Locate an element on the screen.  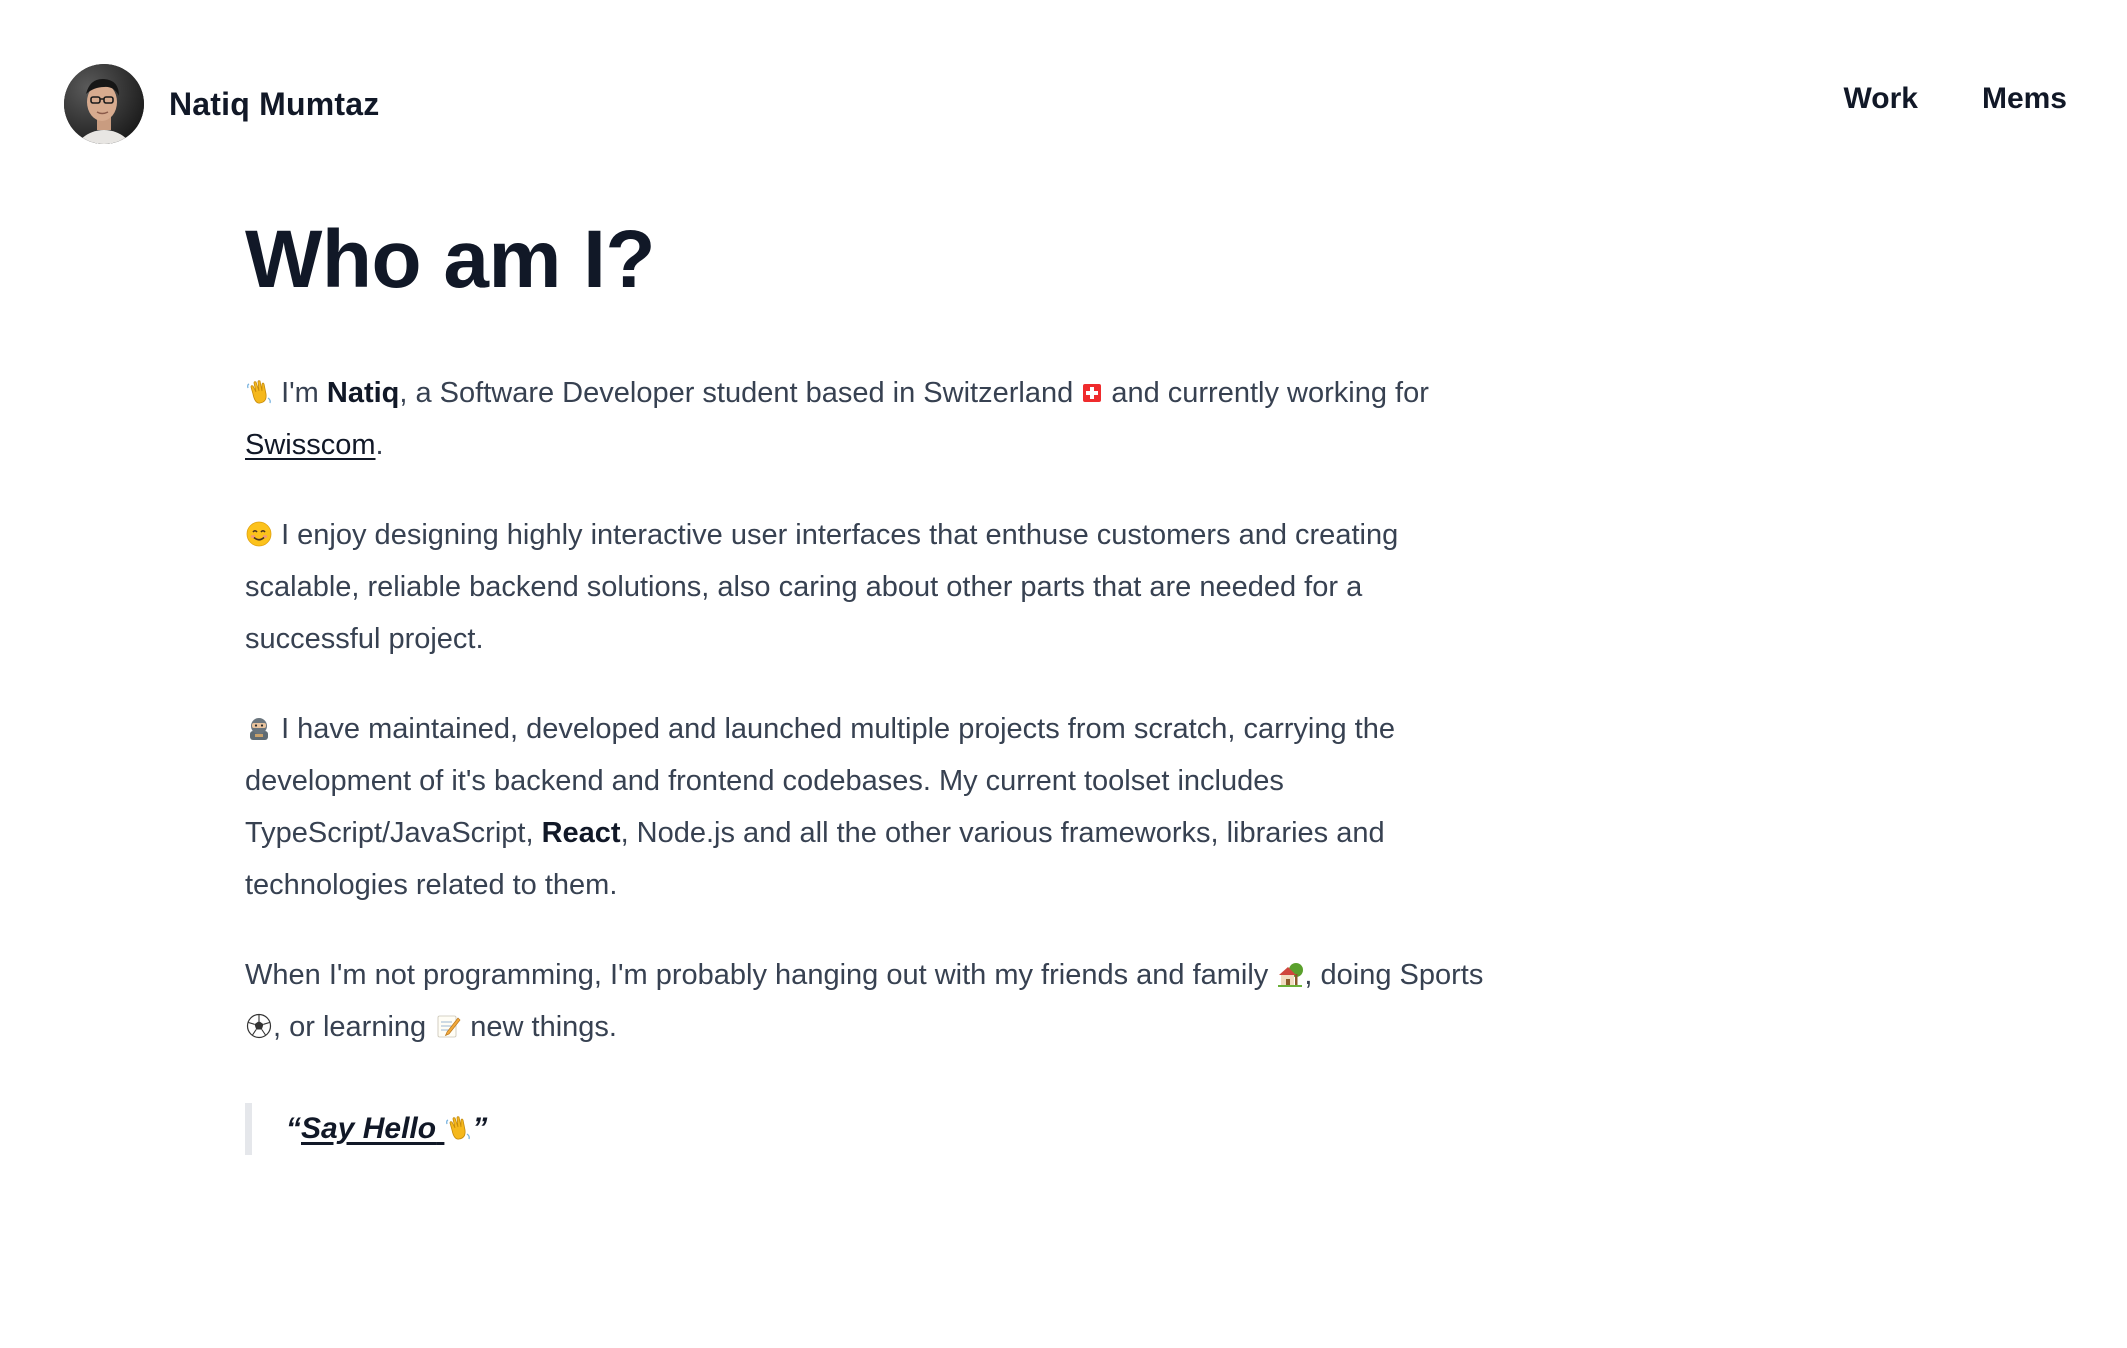
ninja-icon is located at coordinates (259, 728).